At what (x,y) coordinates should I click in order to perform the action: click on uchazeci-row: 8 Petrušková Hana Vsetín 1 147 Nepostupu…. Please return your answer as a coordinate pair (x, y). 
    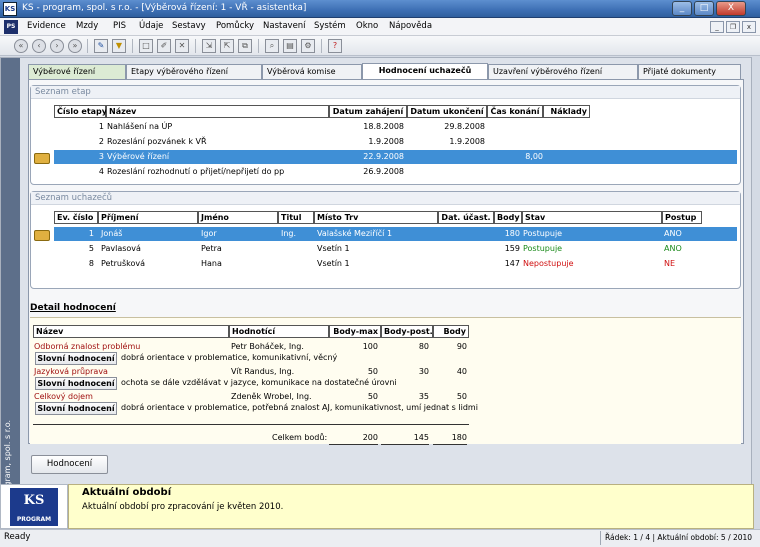
    Looking at the image, I should click on (378, 264).